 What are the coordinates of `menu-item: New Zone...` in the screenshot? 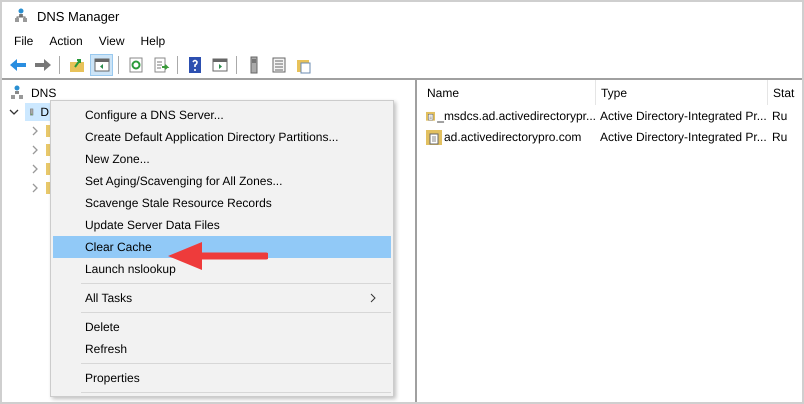 It's located at (222, 159).